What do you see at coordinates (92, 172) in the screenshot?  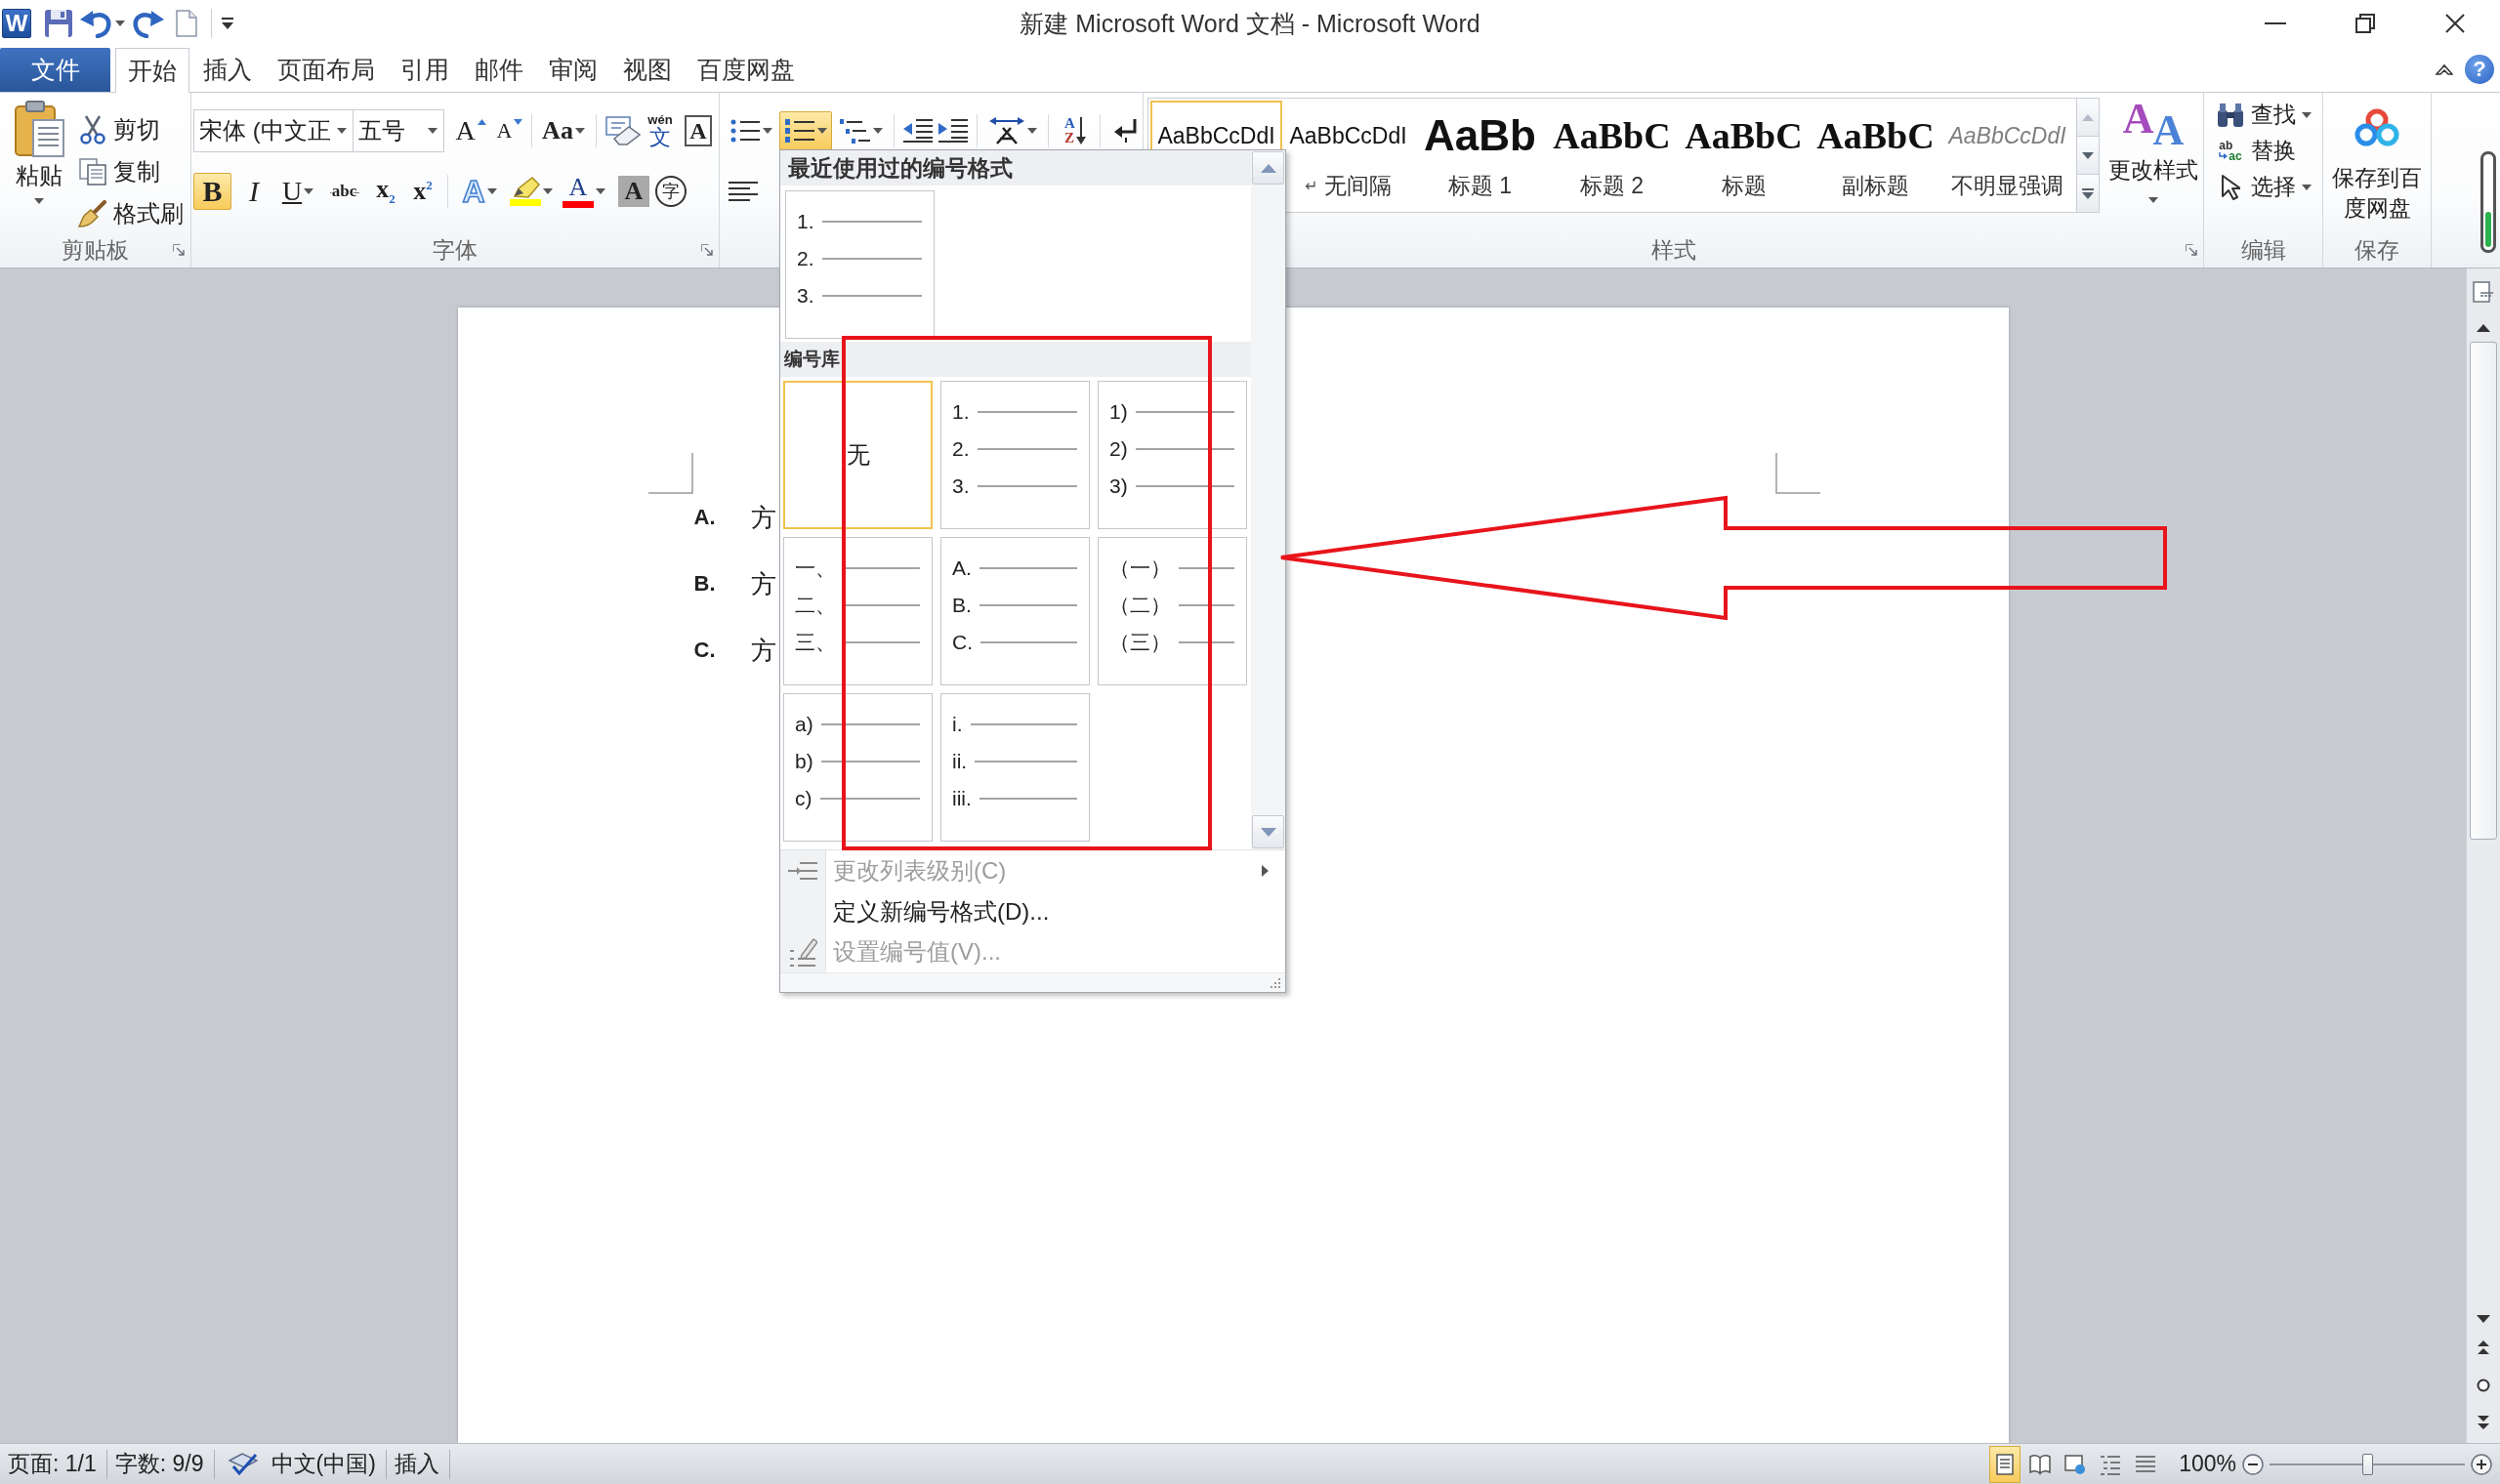 I see `two-pages-icon` at bounding box center [92, 172].